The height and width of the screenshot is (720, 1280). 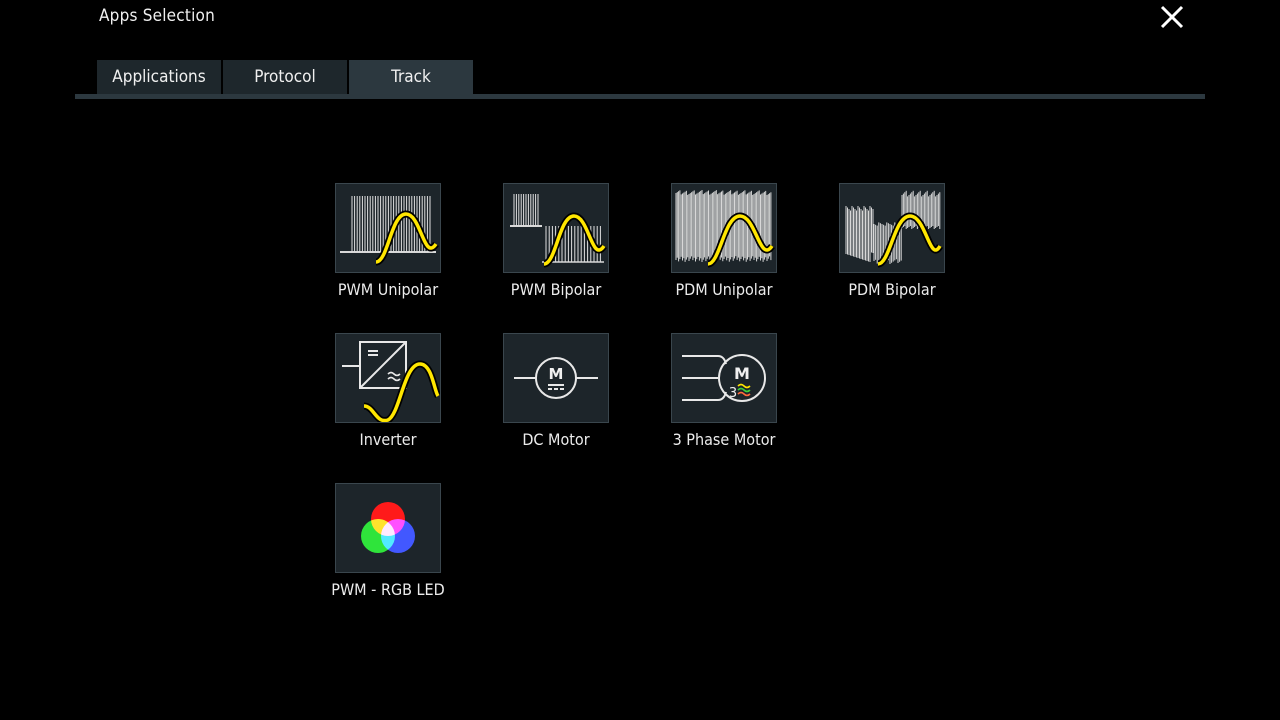 I want to click on tab-bar: Applications Protocol Track, so click(x=285, y=77).